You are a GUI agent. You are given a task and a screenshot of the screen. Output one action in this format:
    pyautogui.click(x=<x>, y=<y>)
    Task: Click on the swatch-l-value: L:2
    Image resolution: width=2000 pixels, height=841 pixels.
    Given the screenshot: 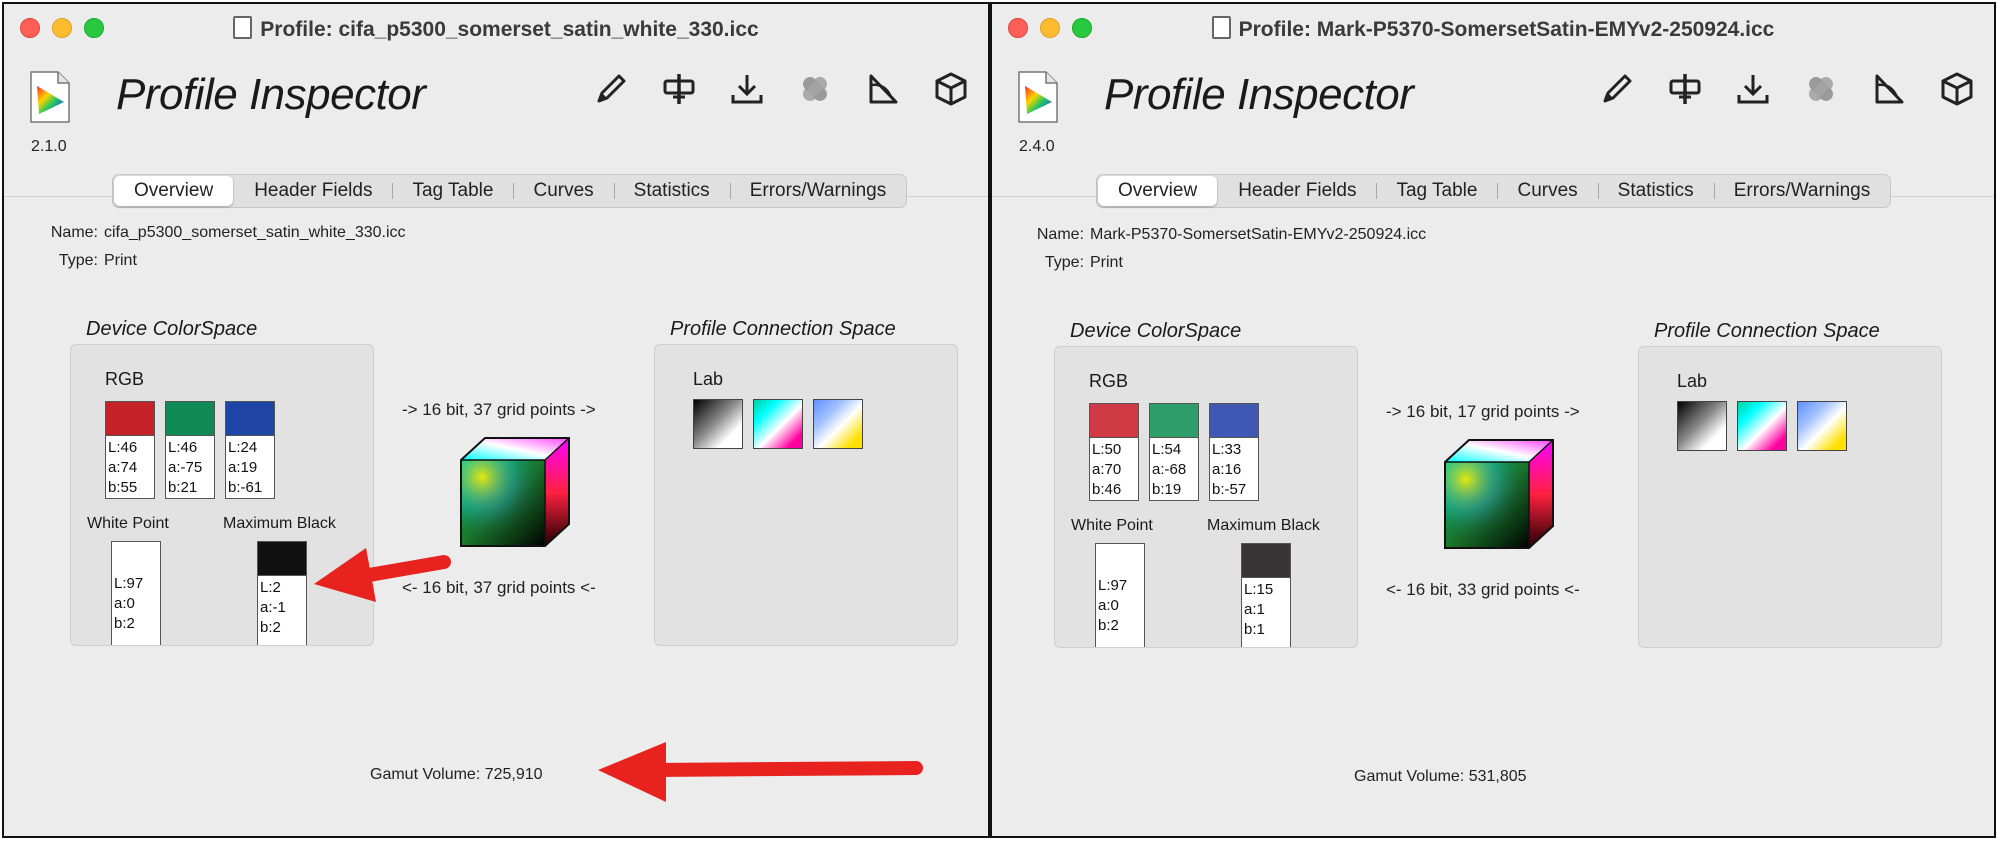 What is the action you would take?
    pyautogui.click(x=270, y=587)
    